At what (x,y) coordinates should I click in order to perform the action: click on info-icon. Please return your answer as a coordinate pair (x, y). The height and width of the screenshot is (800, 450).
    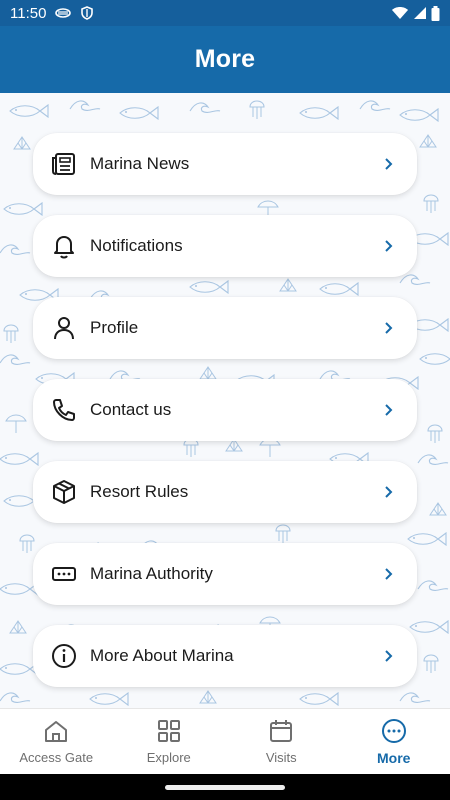
    Looking at the image, I should click on (64, 656).